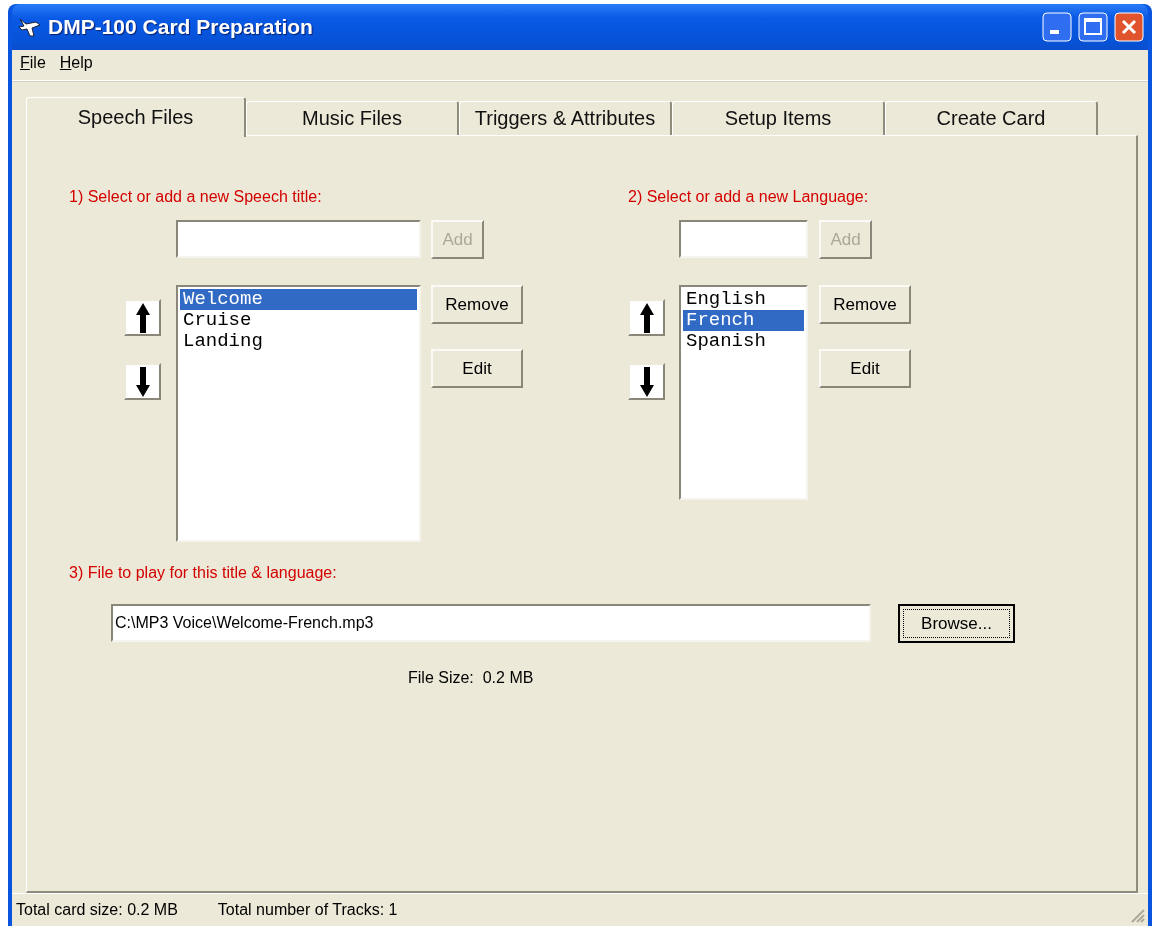 The width and height of the screenshot is (1160, 926). I want to click on airplane-icon, so click(30, 27).